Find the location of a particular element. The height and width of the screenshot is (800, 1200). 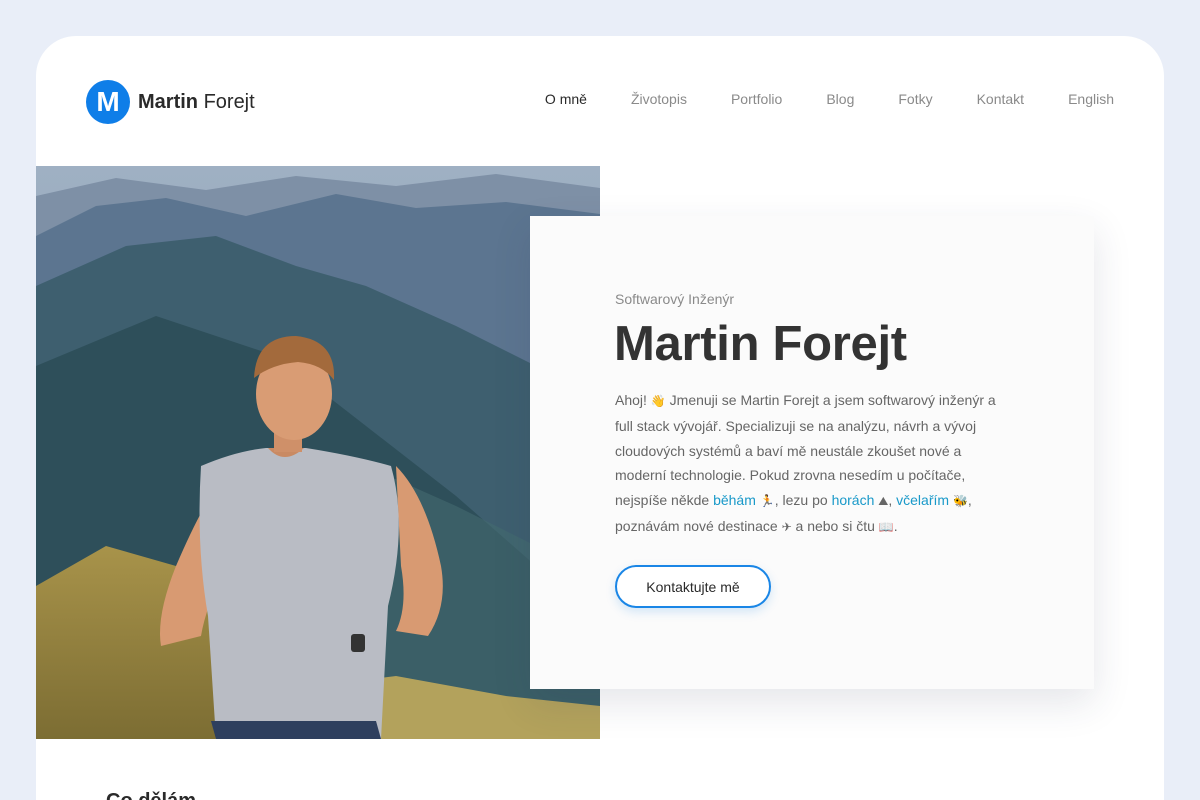

runner-icon: 🏃 is located at coordinates (767, 501).